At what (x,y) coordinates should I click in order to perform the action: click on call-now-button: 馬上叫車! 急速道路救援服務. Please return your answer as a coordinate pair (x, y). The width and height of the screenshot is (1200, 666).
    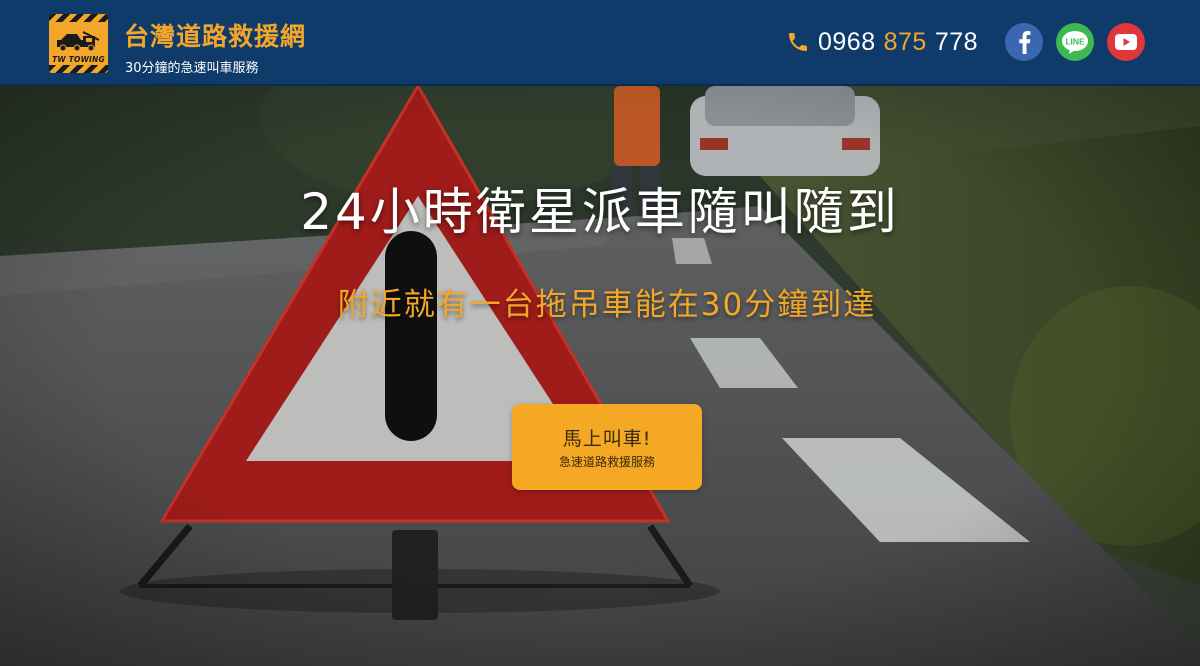
    Looking at the image, I should click on (607, 447).